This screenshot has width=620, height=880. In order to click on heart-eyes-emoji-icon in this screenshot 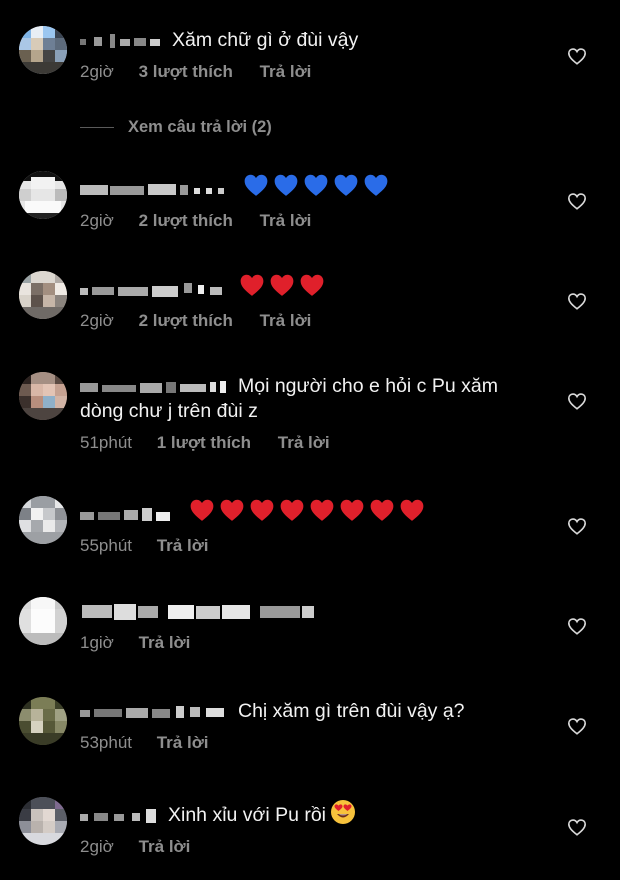, I will do `click(343, 812)`.